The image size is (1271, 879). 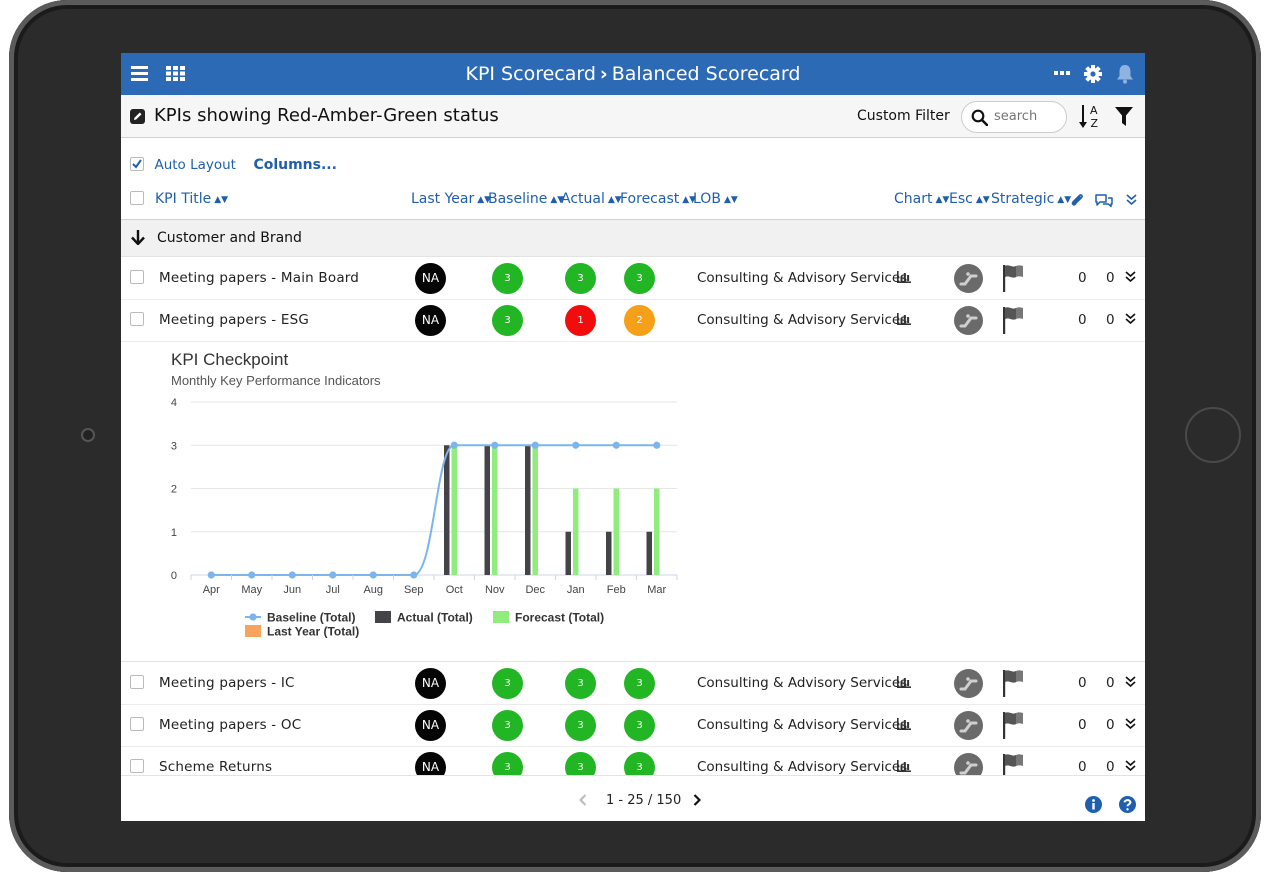 I want to click on attachment-icon, so click(x=1077, y=200).